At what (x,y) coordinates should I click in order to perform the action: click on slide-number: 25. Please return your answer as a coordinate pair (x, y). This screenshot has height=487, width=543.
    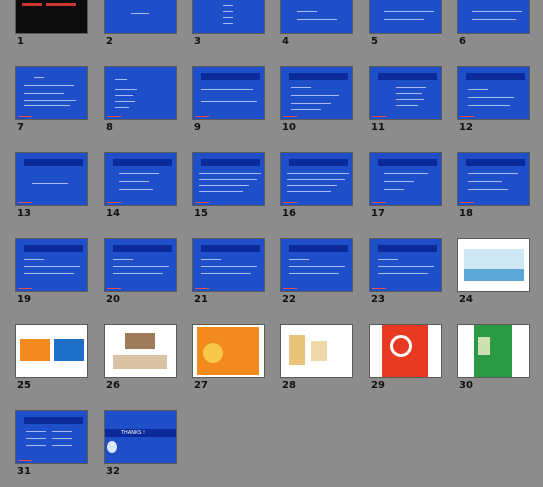
    Looking at the image, I should click on (24, 385).